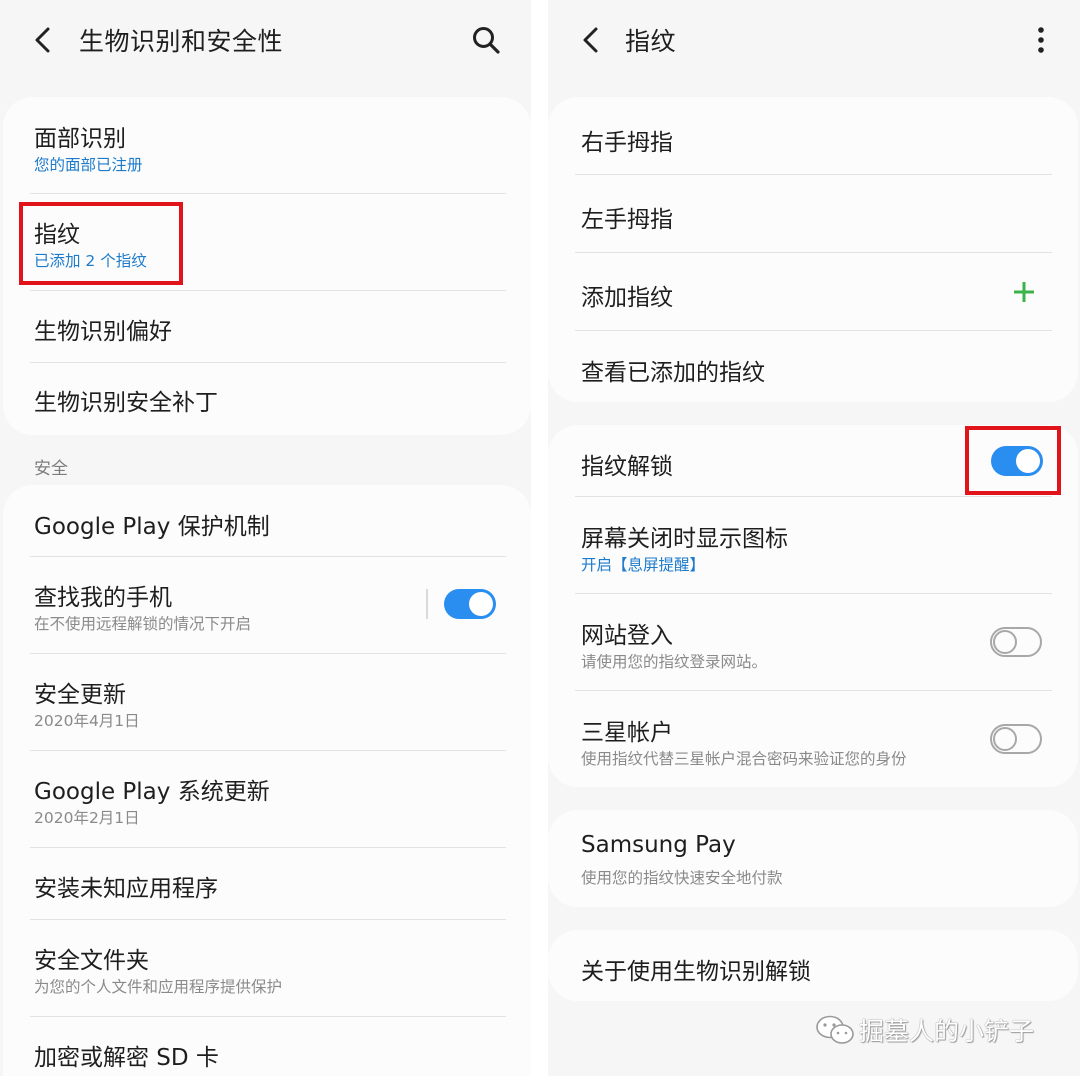 The image size is (1080, 1076). I want to click on item-title: 指纹解锁, so click(627, 467).